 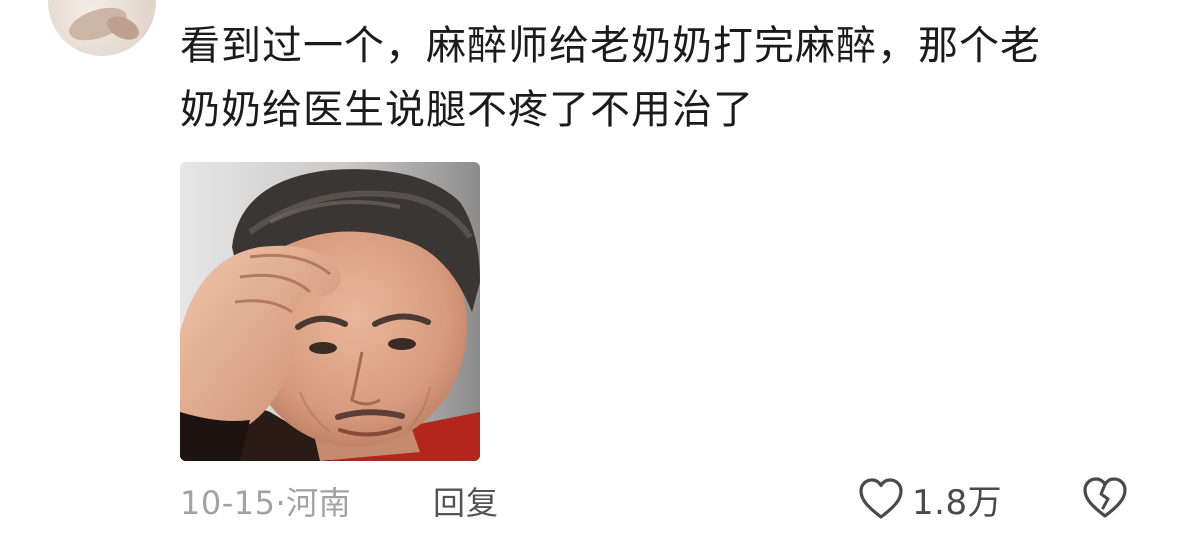 I want to click on avatar, so click(x=102, y=28).